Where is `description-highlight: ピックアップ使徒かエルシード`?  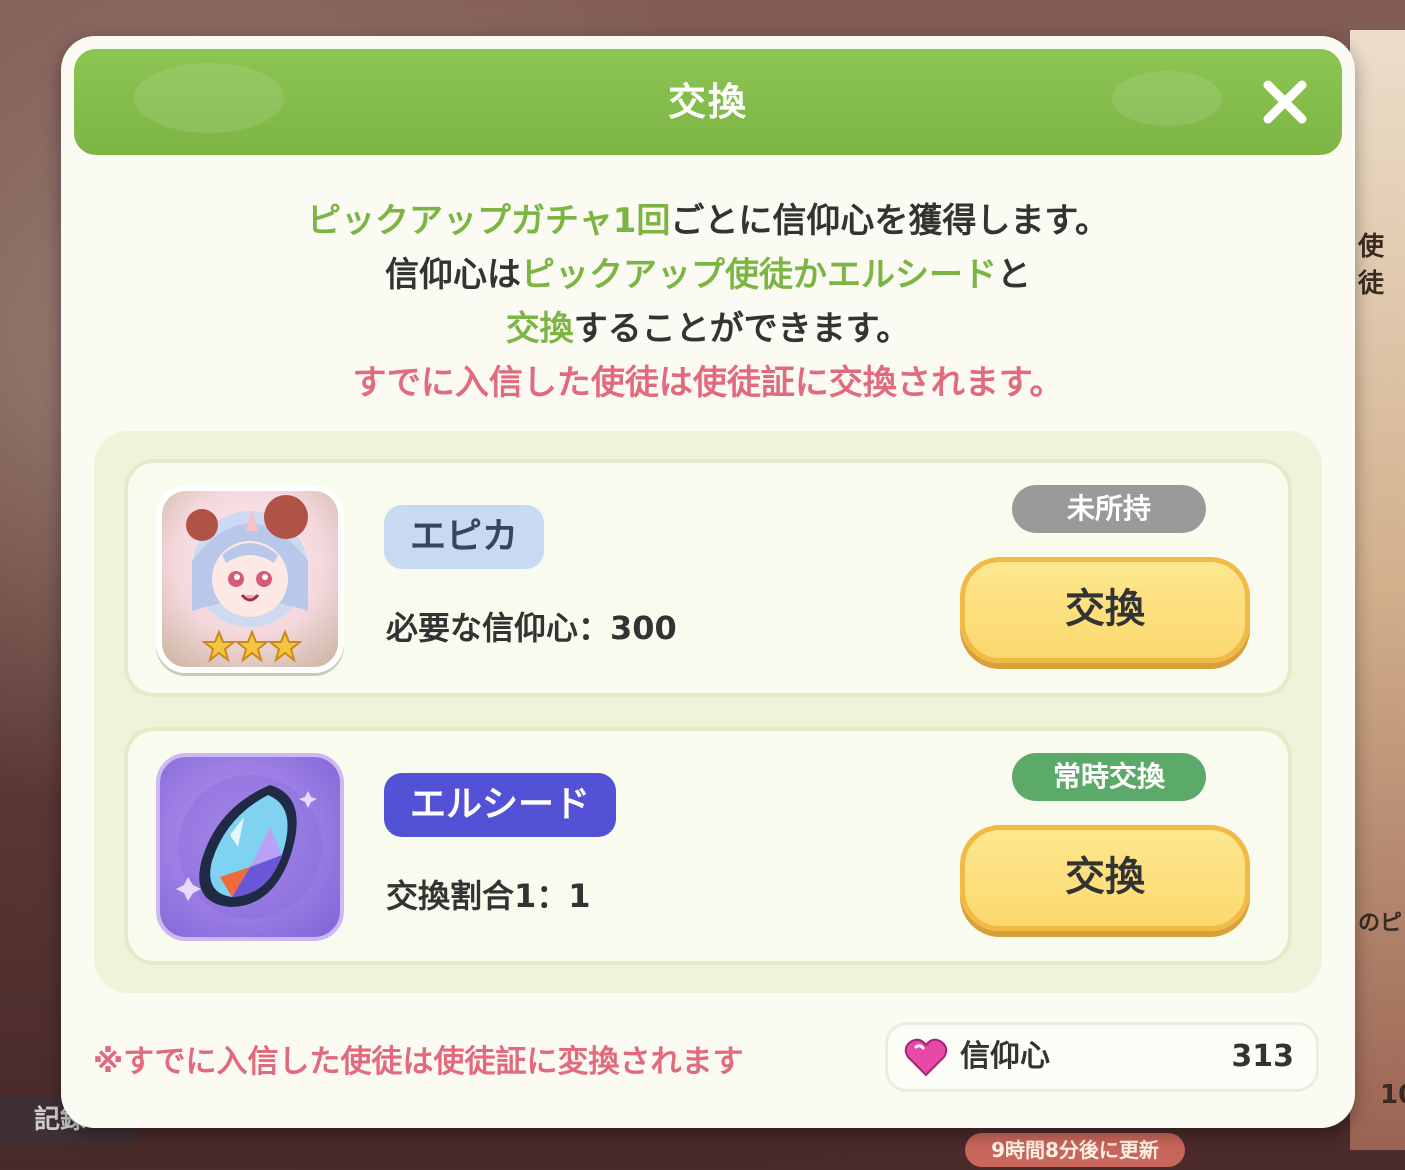
description-highlight: ピックアップ使徒かエルシード is located at coordinates (759, 275).